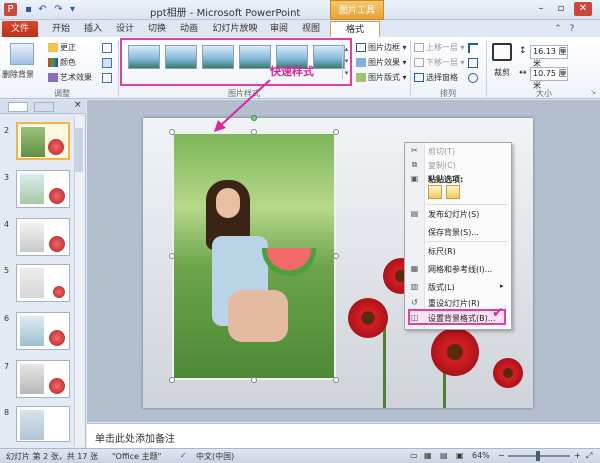 Image resolution: width=600 pixels, height=463 pixels. What do you see at coordinates (135, 439) in the screenshot?
I see `notes-placeholder: 单击此处添加备注` at bounding box center [135, 439].